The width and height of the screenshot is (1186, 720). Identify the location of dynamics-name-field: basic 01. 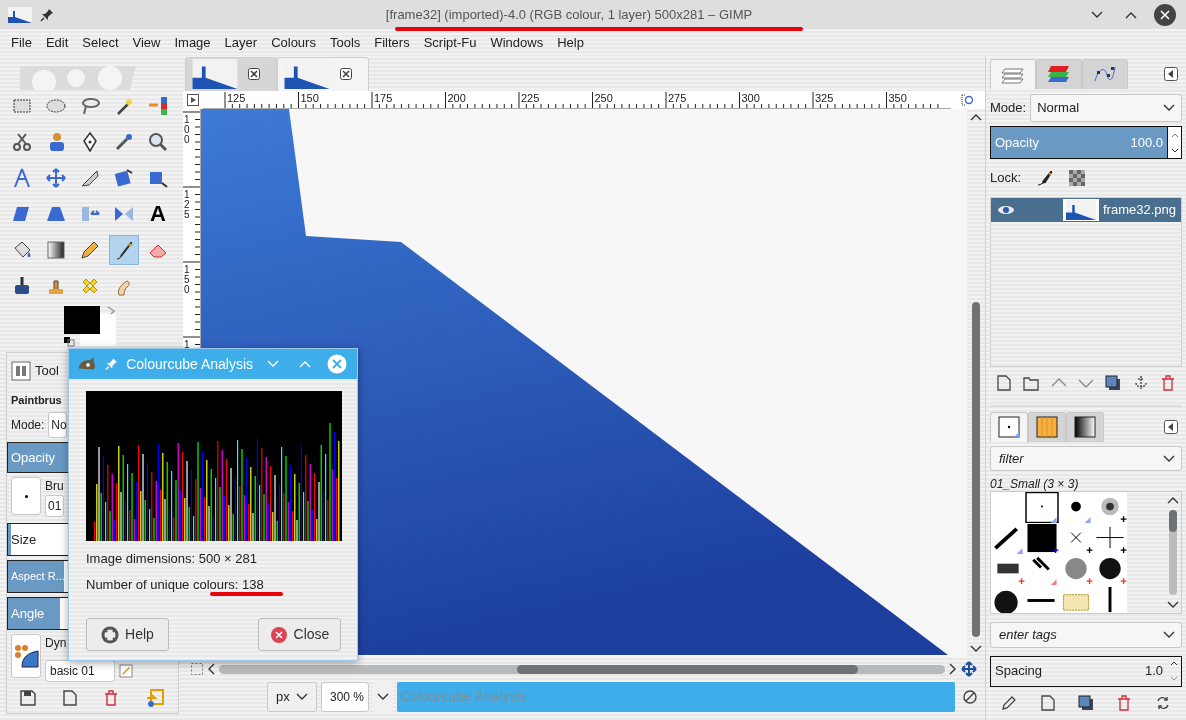
(80, 670).